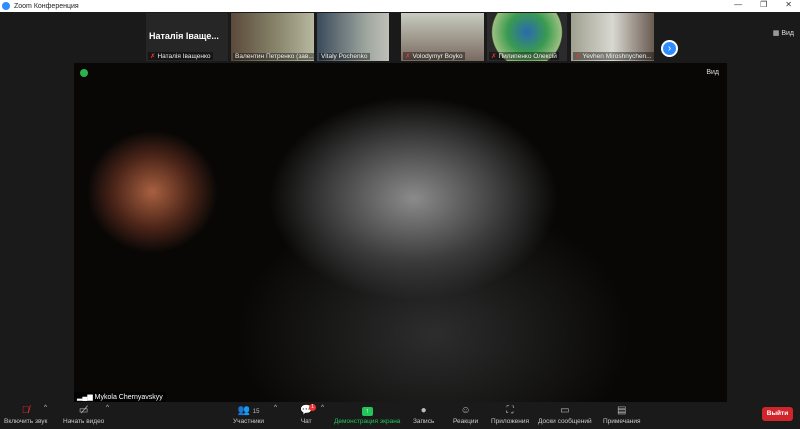 The height and width of the screenshot is (429, 800). What do you see at coordinates (249, 421) in the screenshot?
I see `participants-label: Участники` at bounding box center [249, 421].